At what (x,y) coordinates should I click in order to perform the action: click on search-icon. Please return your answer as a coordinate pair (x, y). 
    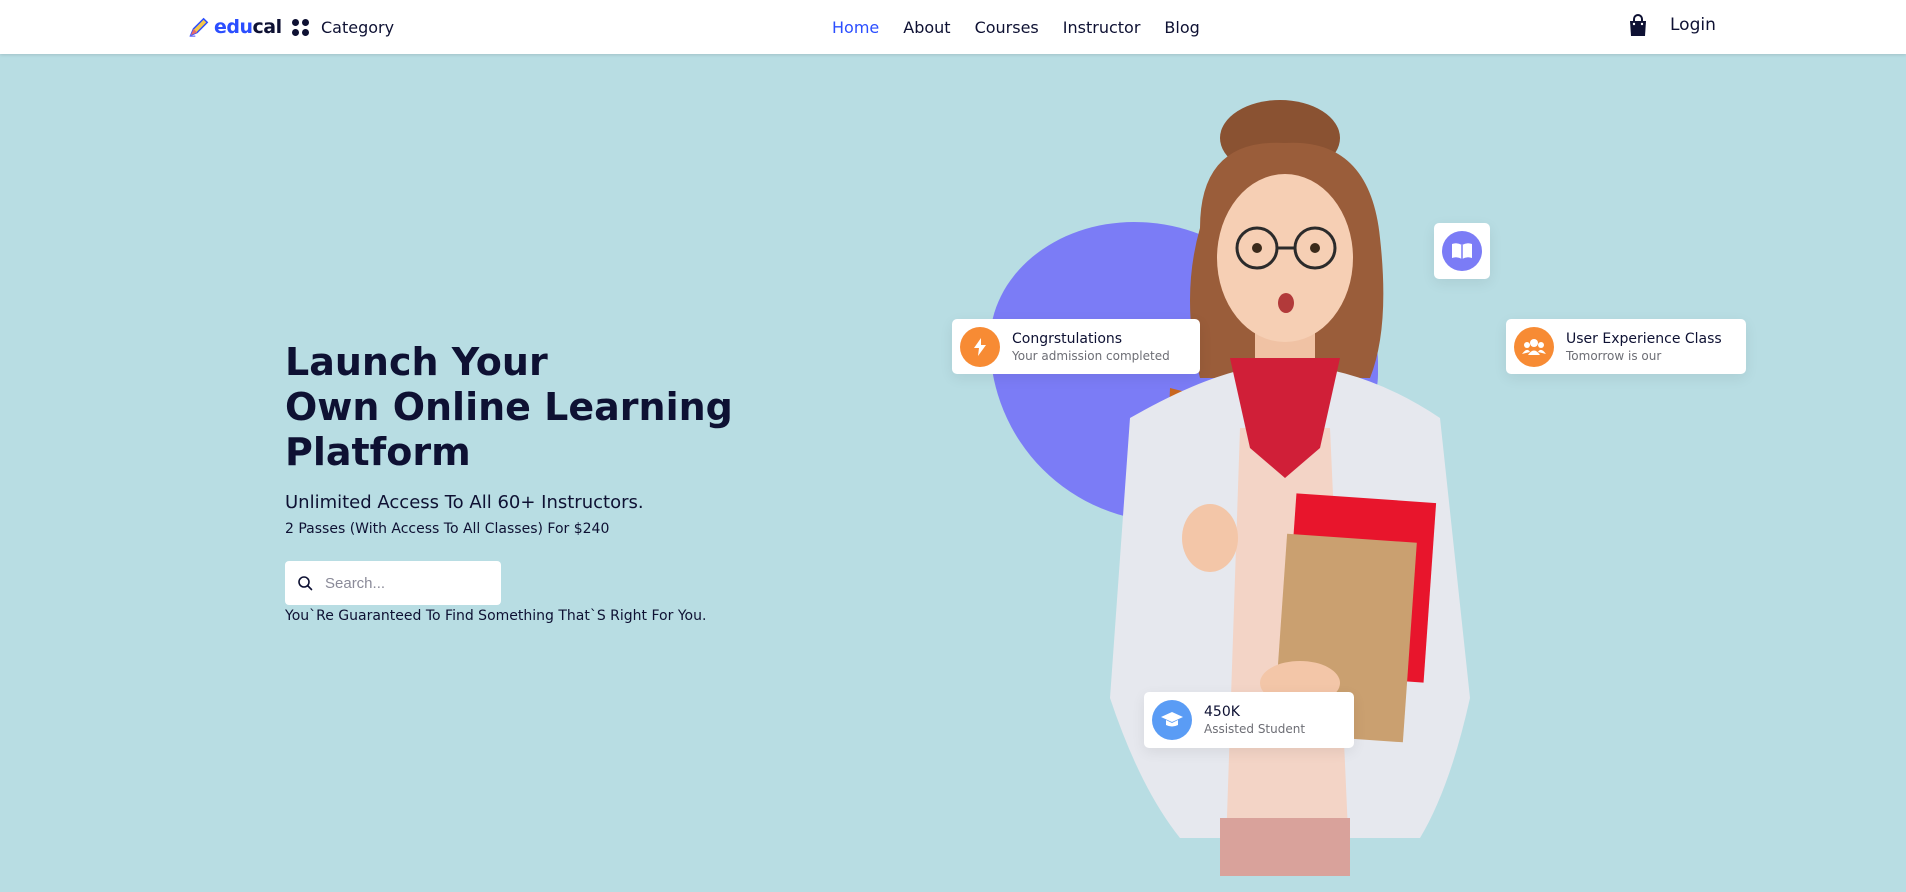
    Looking at the image, I should click on (305, 583).